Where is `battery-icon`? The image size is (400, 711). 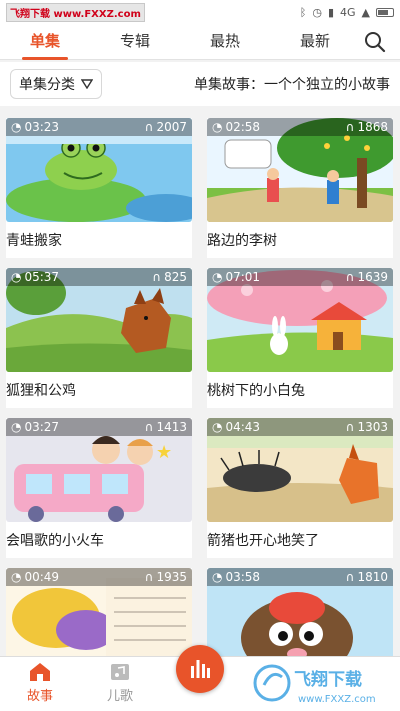
battery-icon is located at coordinates (385, 12).